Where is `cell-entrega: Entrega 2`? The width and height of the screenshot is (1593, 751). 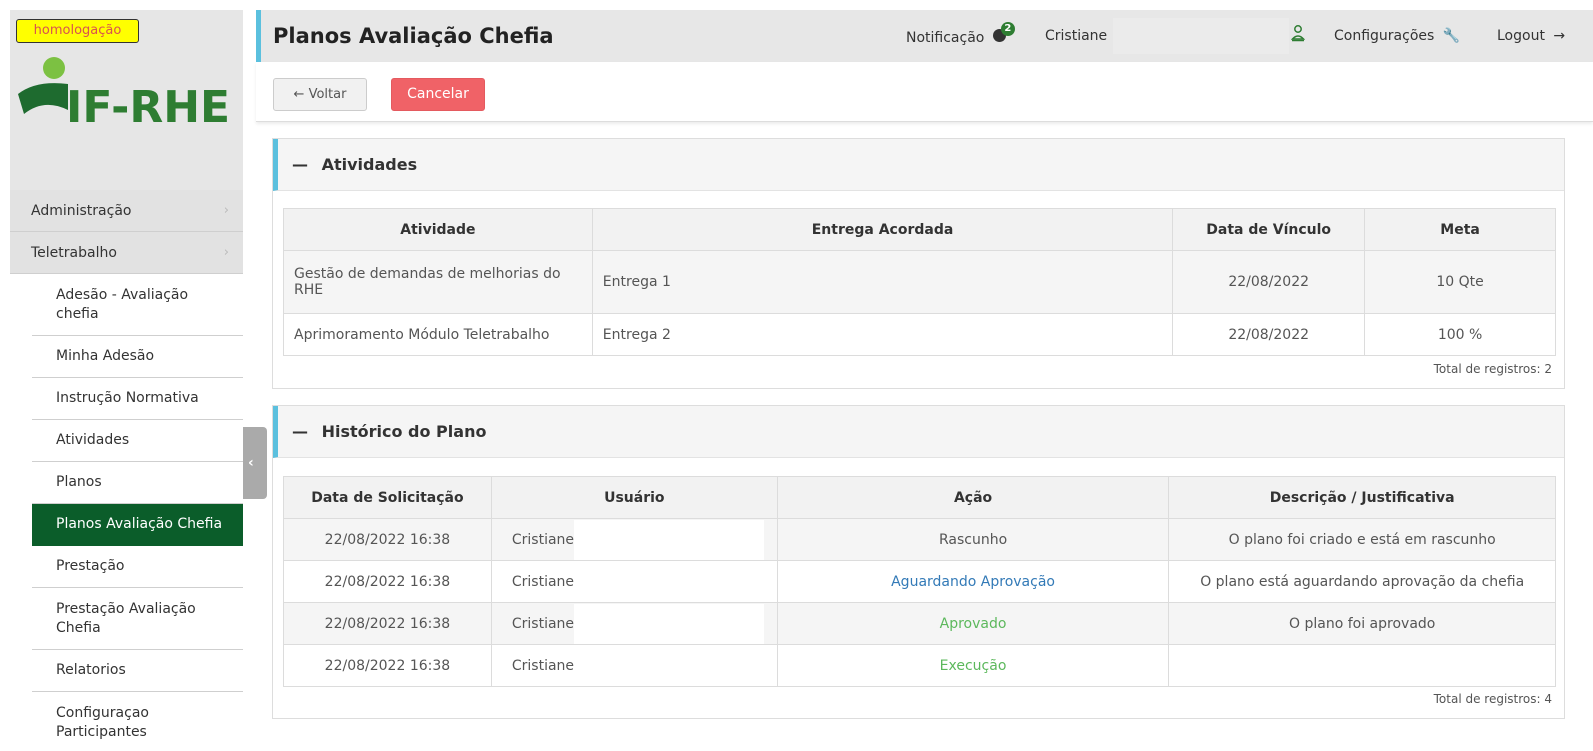 cell-entrega: Entrega 2 is located at coordinates (882, 334).